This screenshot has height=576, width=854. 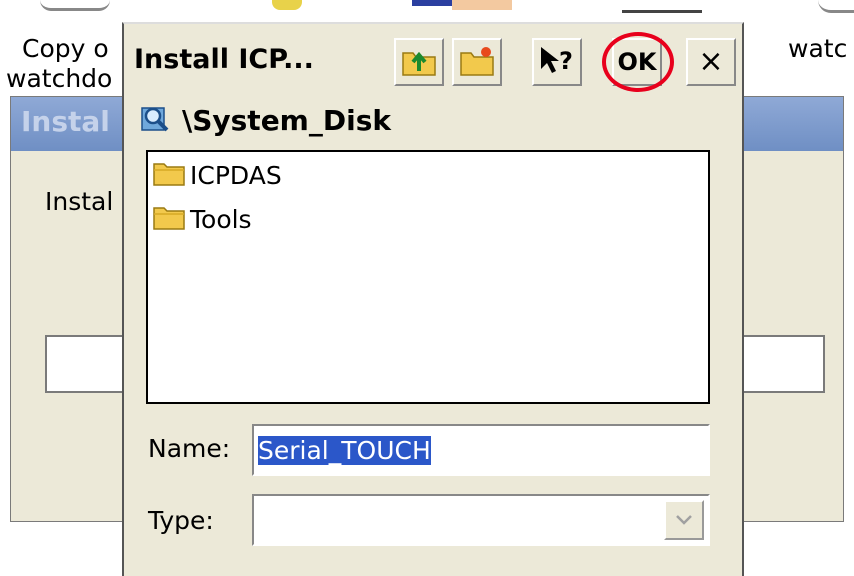 What do you see at coordinates (189, 448) in the screenshot?
I see `name-field-label: Name:` at bounding box center [189, 448].